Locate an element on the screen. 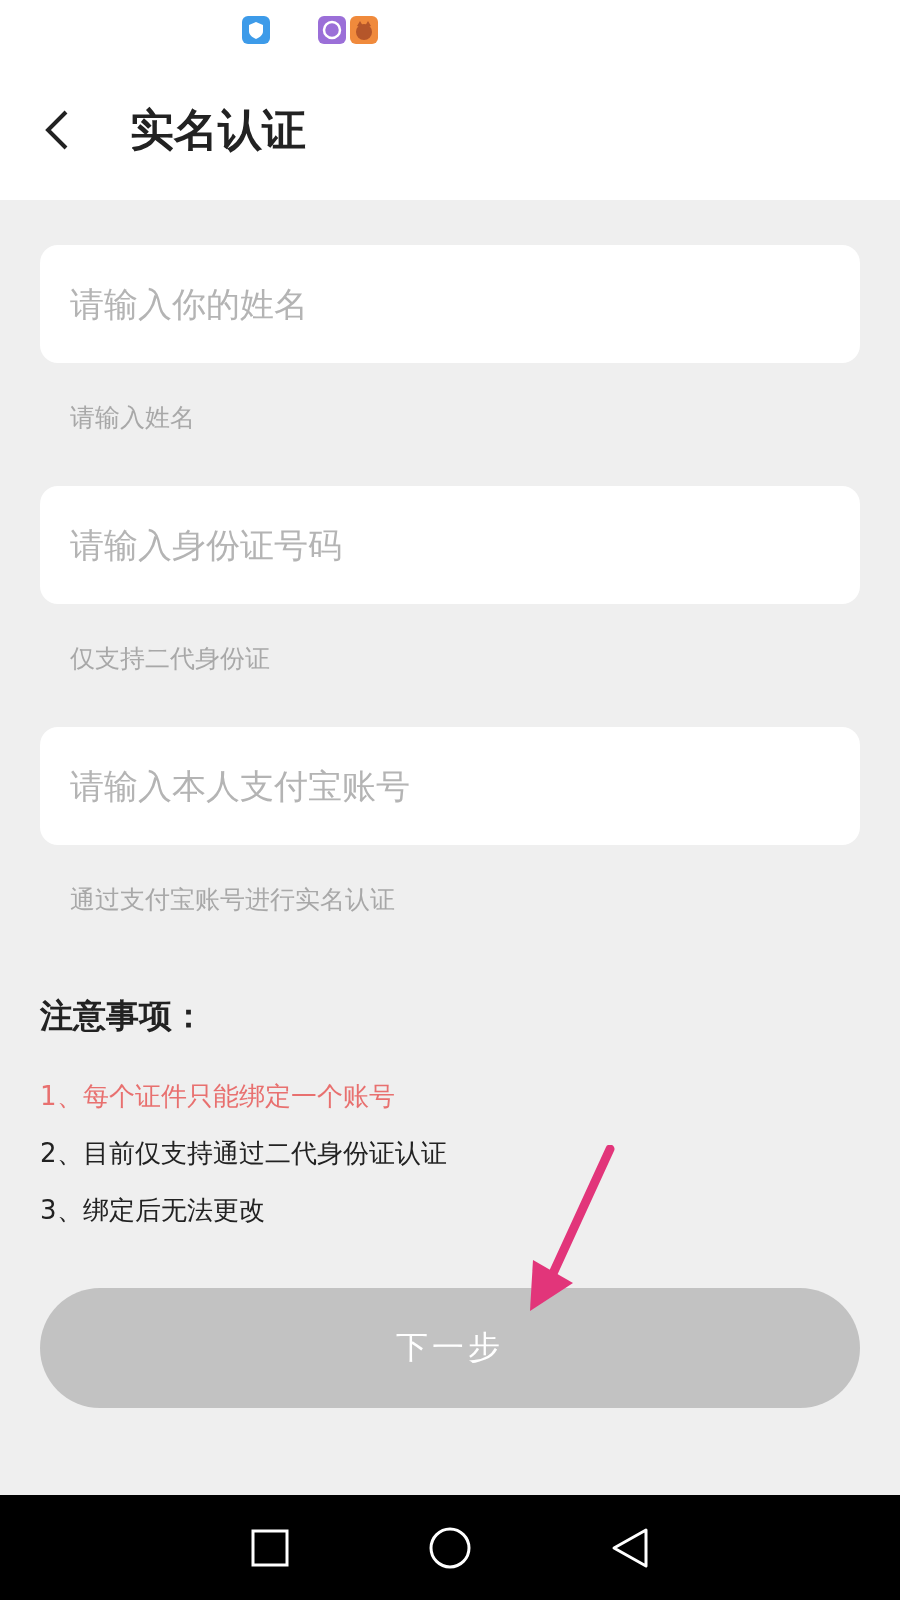  input-field: 请输入本人支付宝账号 is located at coordinates (450, 786).